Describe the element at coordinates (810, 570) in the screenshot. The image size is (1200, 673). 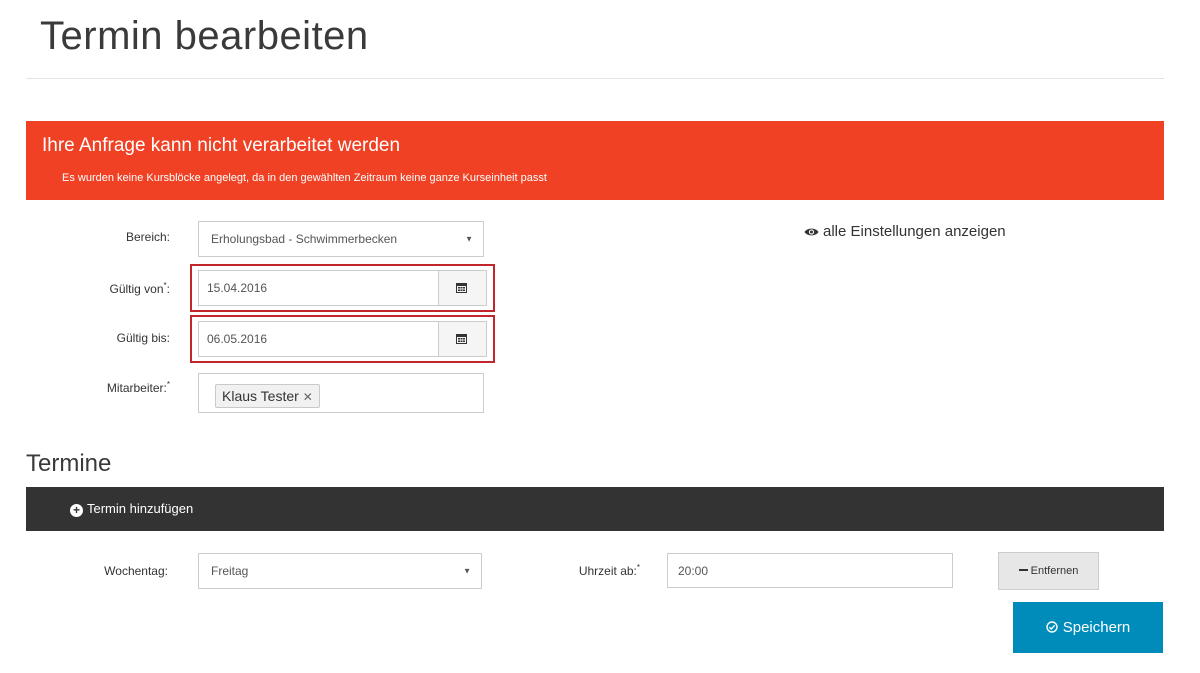
I see `uhrzeit-input: 20:00` at that location.